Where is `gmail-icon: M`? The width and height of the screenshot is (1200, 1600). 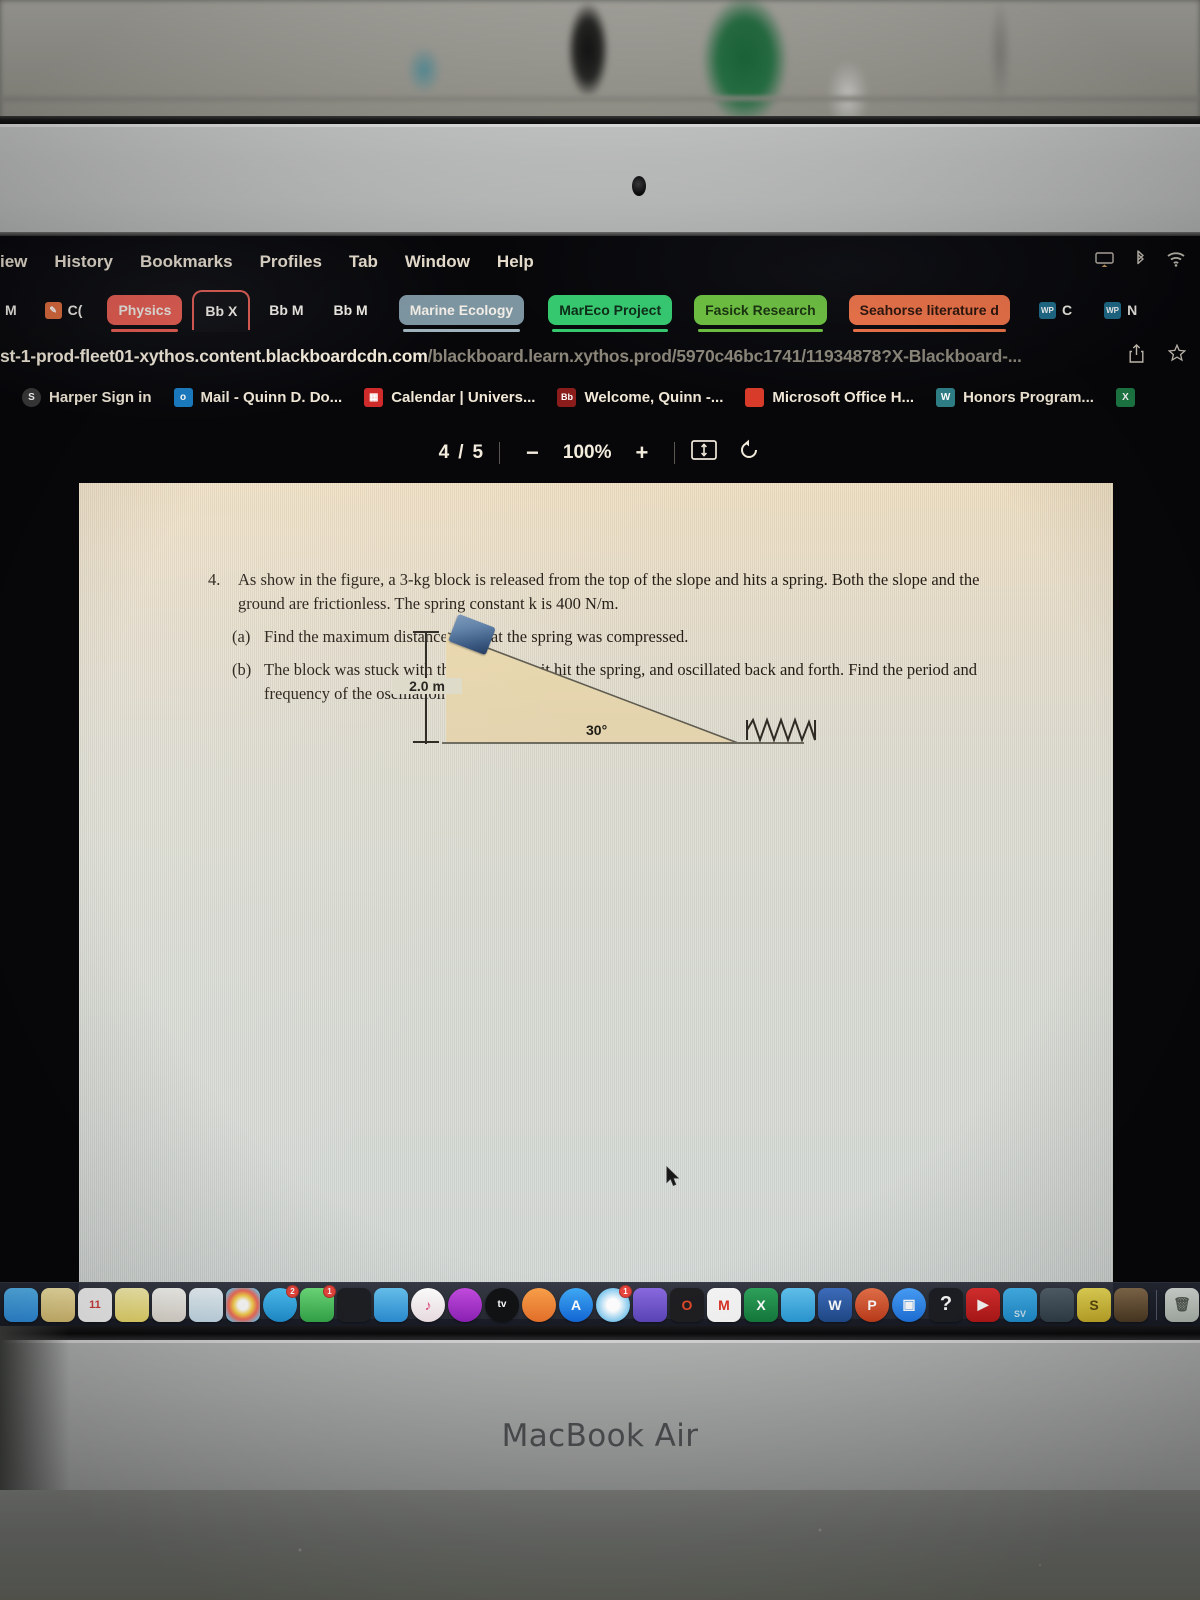 gmail-icon: M is located at coordinates (724, 1304).